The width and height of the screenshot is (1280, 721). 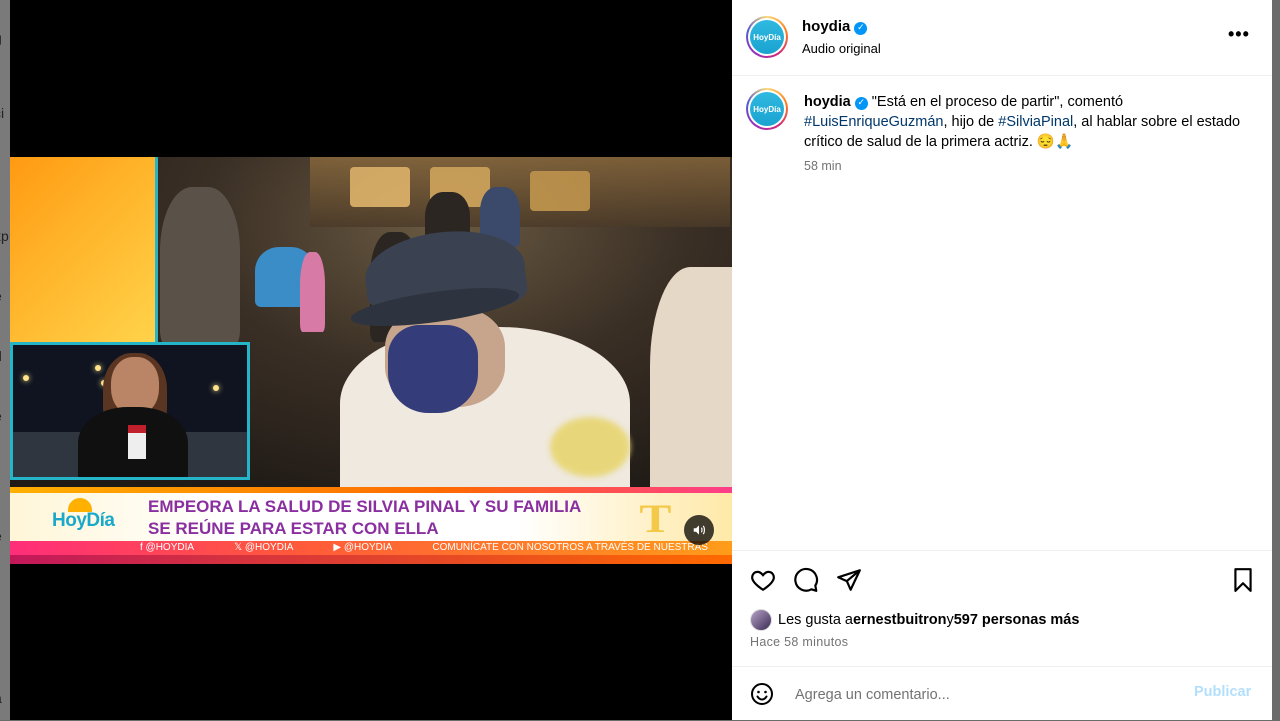 I want to click on comment-composer: Publicar, so click(x=1002, y=693).